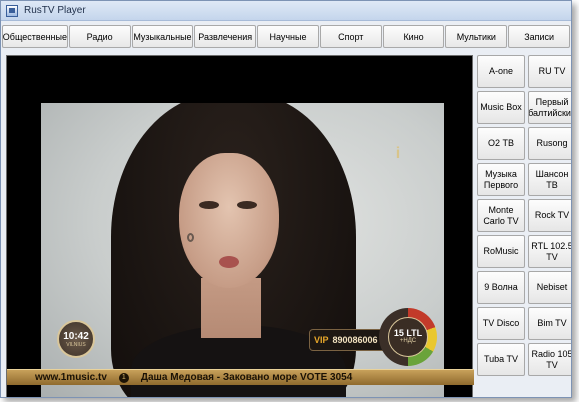 The image size is (579, 402). What do you see at coordinates (549, 251) in the screenshot?
I see `channel-button: RTL 102.5 TV` at bounding box center [549, 251].